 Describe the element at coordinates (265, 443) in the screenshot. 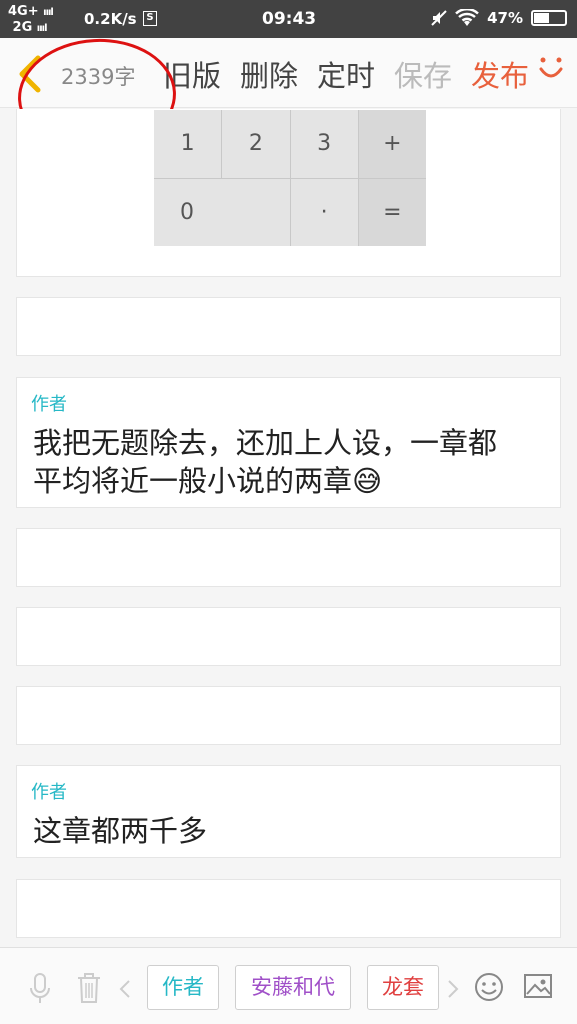

I see `comment-text-line: 我把无题除去，还加上人设，一章都` at that location.